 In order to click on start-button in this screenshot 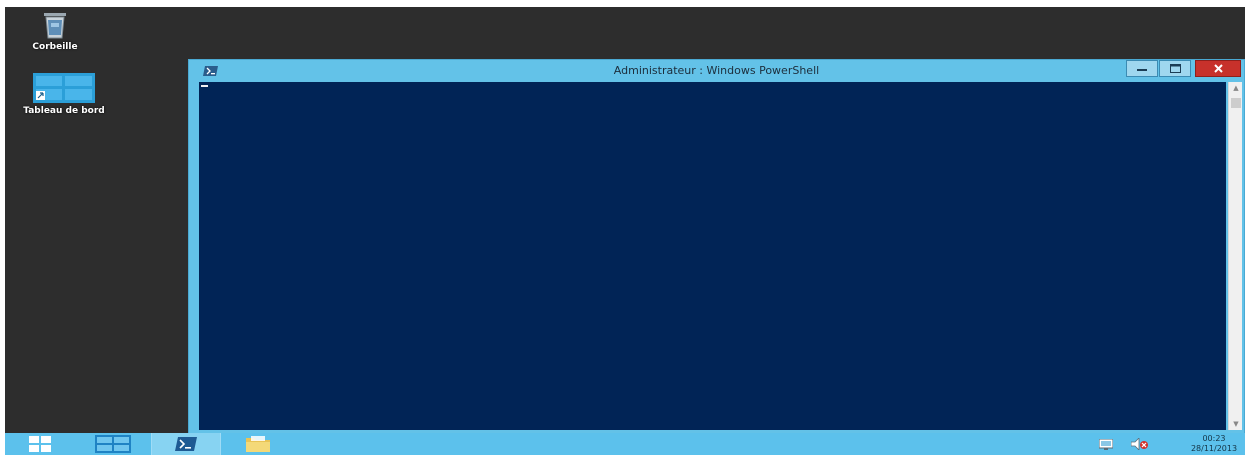, I will do `click(40, 444)`.